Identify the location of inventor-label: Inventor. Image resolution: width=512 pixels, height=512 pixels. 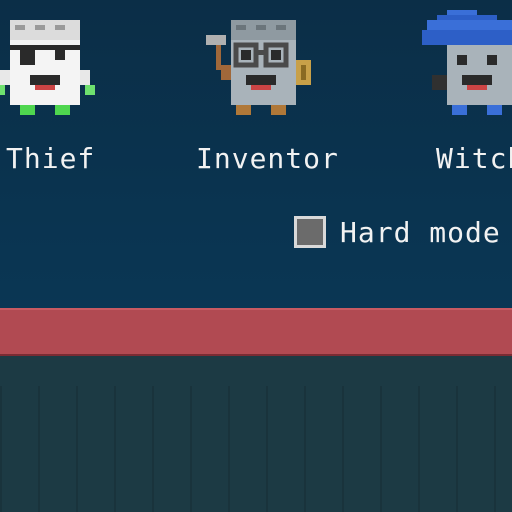
(267, 158).